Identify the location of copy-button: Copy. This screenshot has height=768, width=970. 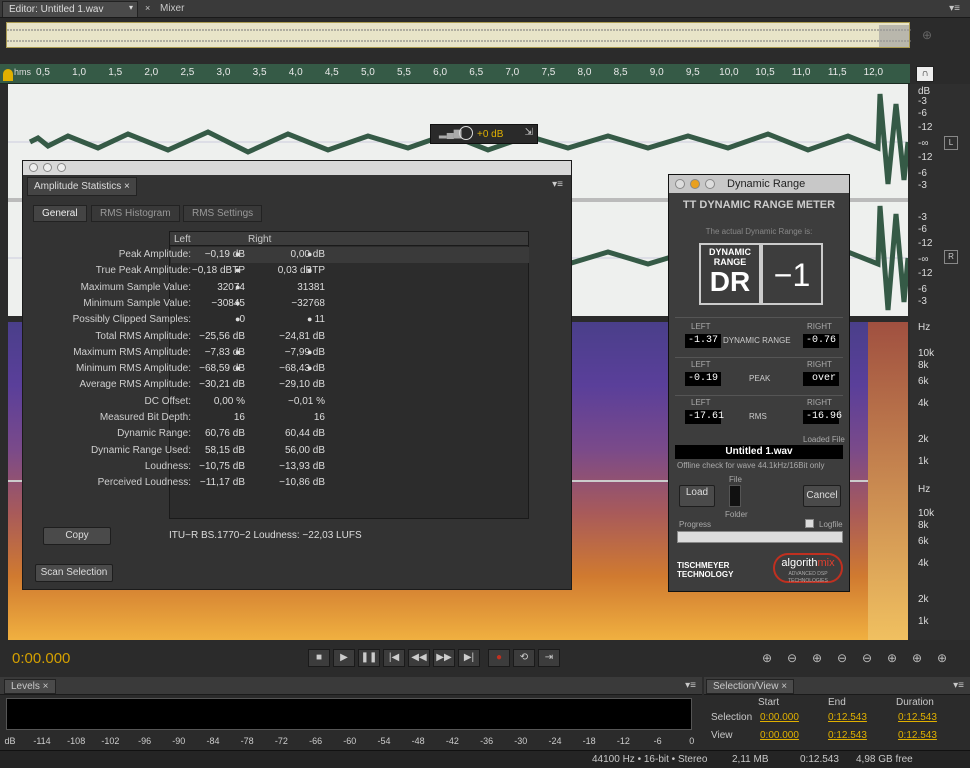
(77, 536).